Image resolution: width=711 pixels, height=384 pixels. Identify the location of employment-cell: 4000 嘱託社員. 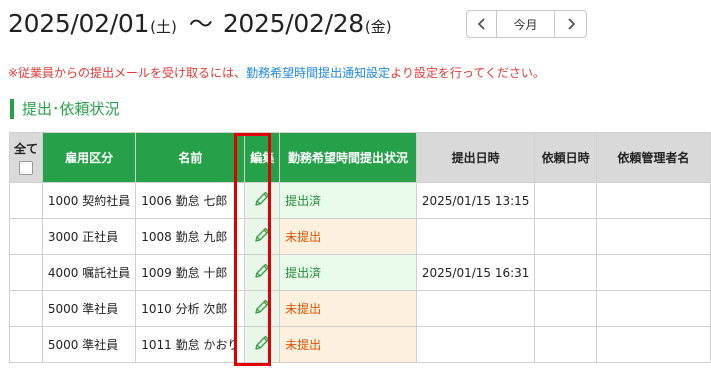
(89, 272).